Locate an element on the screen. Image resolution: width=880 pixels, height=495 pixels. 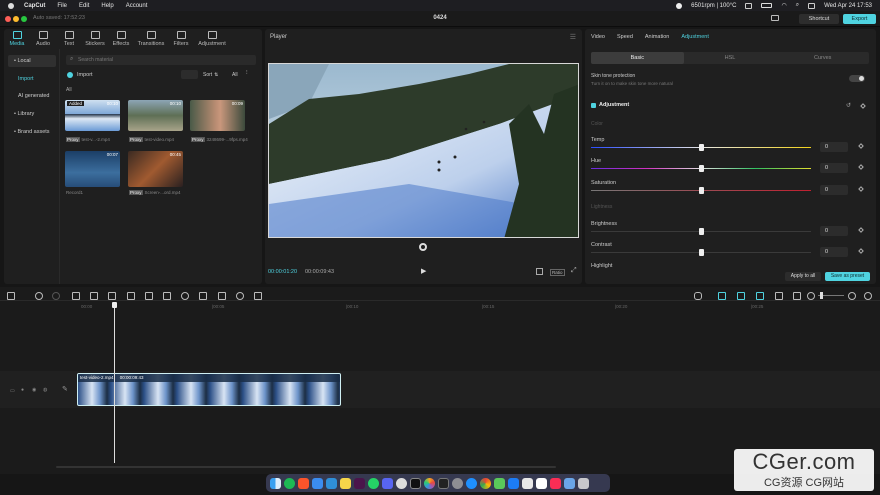
preview-axis-icon is located at coordinates (779, 296).